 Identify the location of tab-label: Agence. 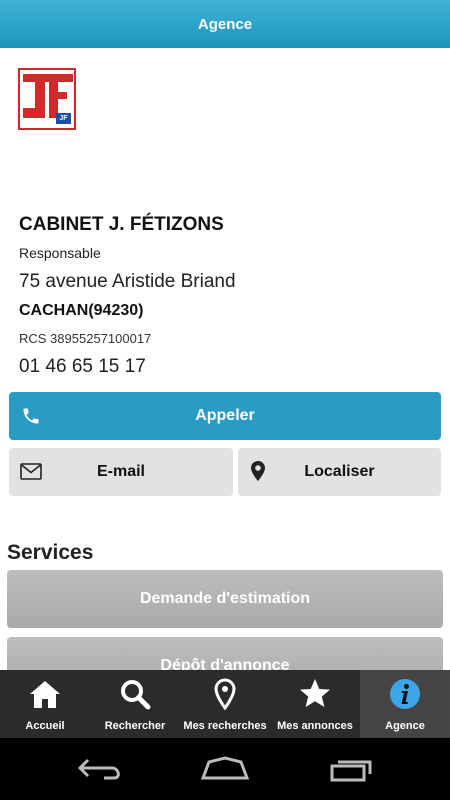
(405, 726).